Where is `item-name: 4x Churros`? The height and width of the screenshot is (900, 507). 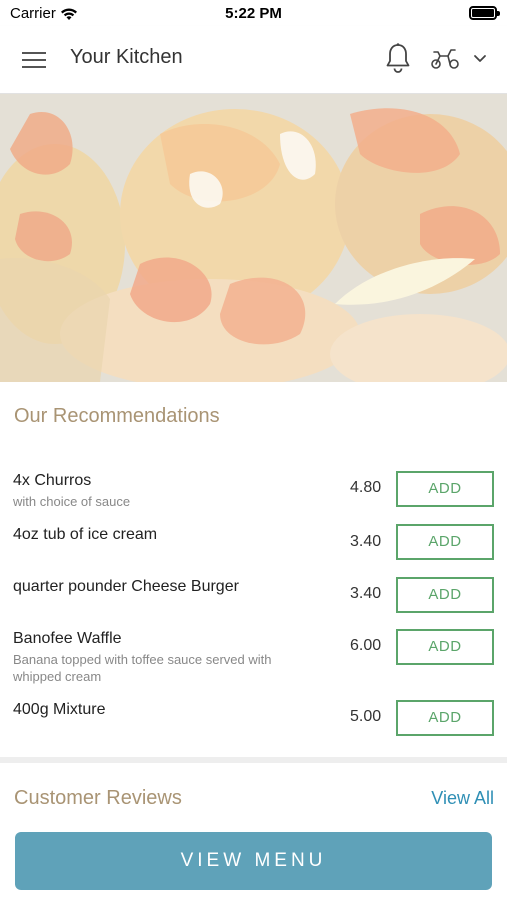
item-name: 4x Churros is located at coordinates (52, 480).